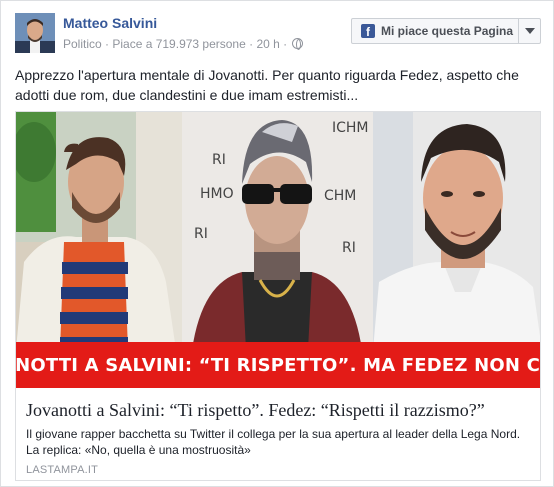 This screenshot has height=487, width=554. Describe the element at coordinates (456, 231) in the screenshot. I see `photo-salvini` at that location.